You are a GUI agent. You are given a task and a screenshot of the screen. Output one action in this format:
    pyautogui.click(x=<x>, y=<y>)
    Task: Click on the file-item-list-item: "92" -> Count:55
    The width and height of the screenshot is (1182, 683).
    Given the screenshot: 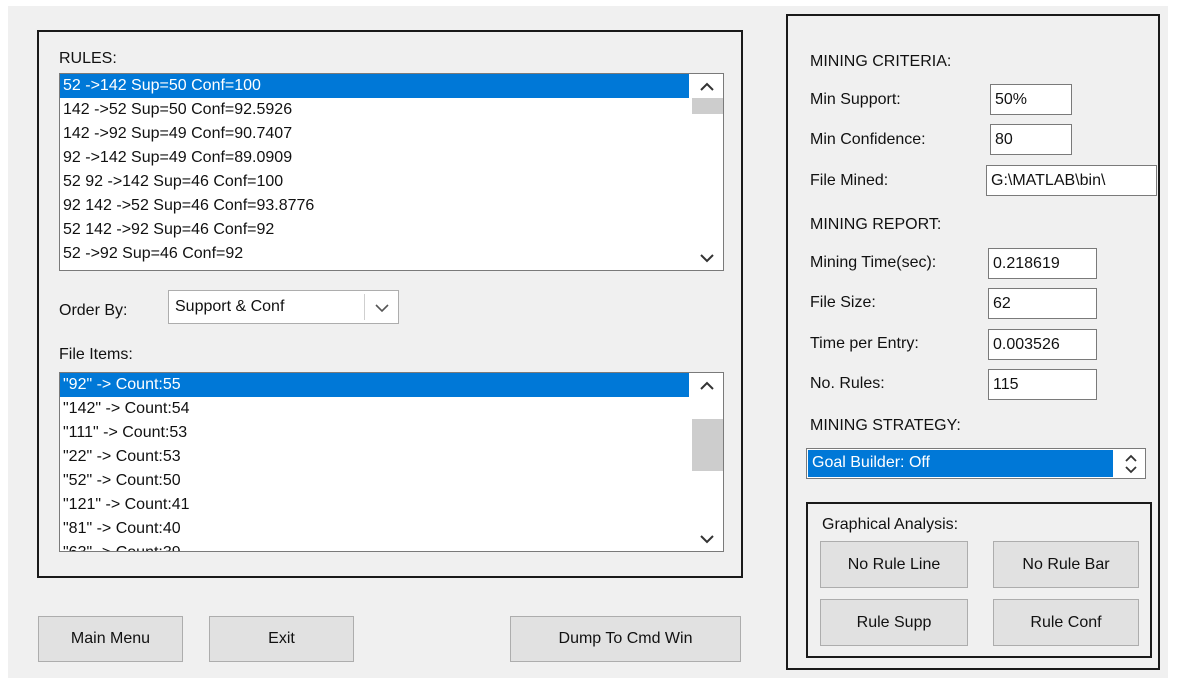 What is the action you would take?
    pyautogui.click(x=374, y=385)
    